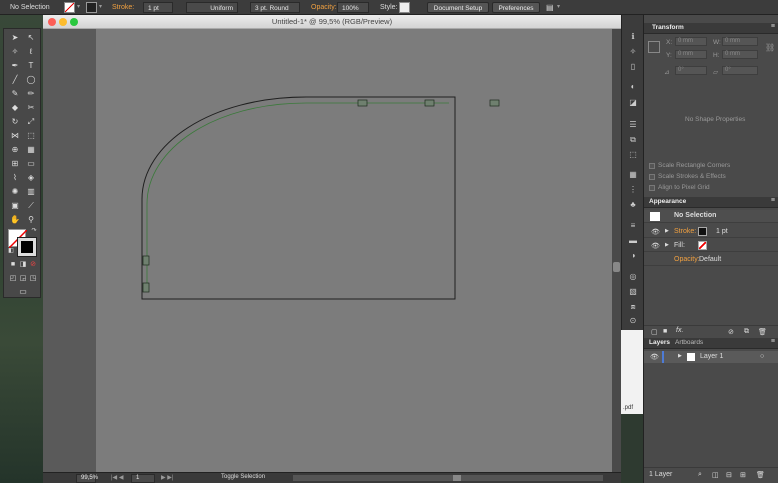 The image size is (778, 483). Describe the element at coordinates (15, 108) in the screenshot. I see `eraser-tool-icon: ◆` at that location.